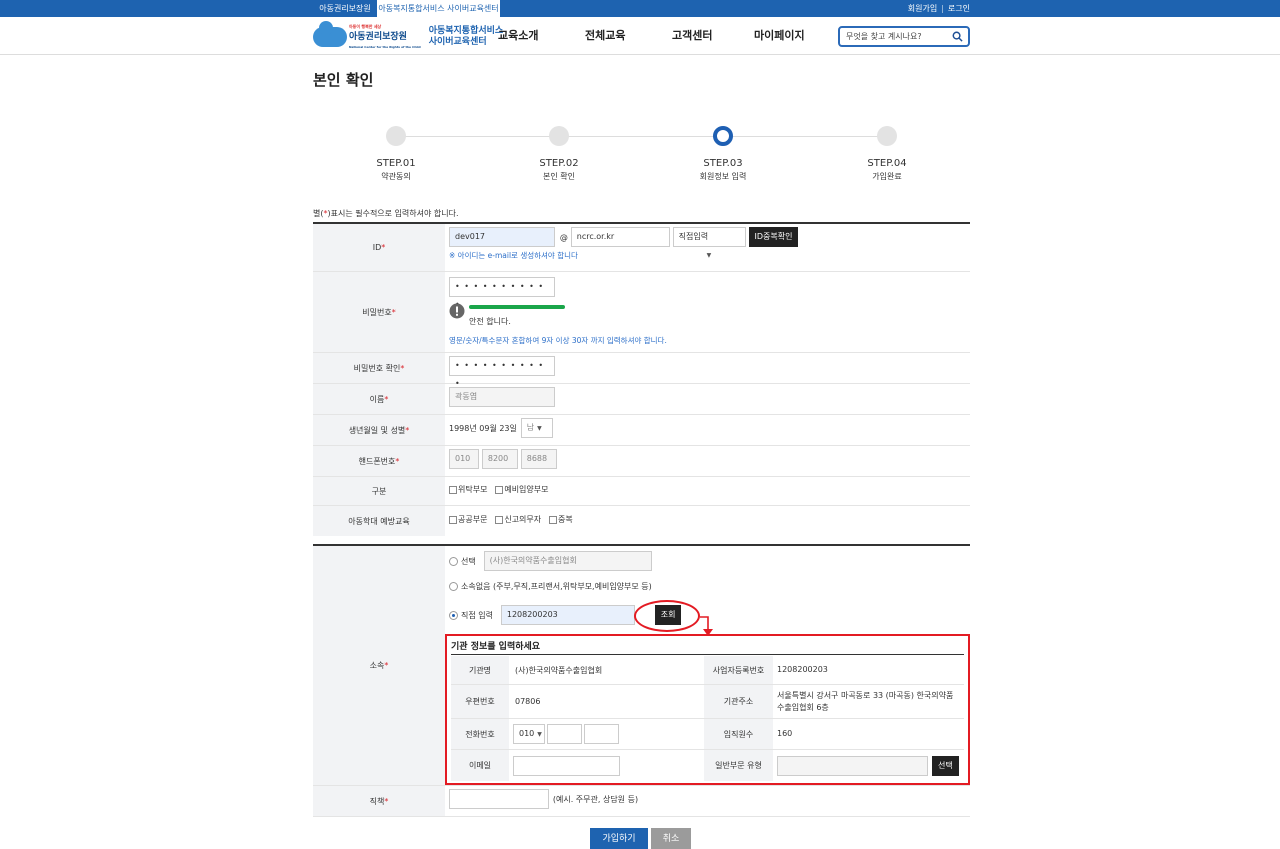 Image resolution: width=1280 pixels, height=849 pixels. Describe the element at coordinates (601, 734) in the screenshot. I see `tel-last-input` at that location.